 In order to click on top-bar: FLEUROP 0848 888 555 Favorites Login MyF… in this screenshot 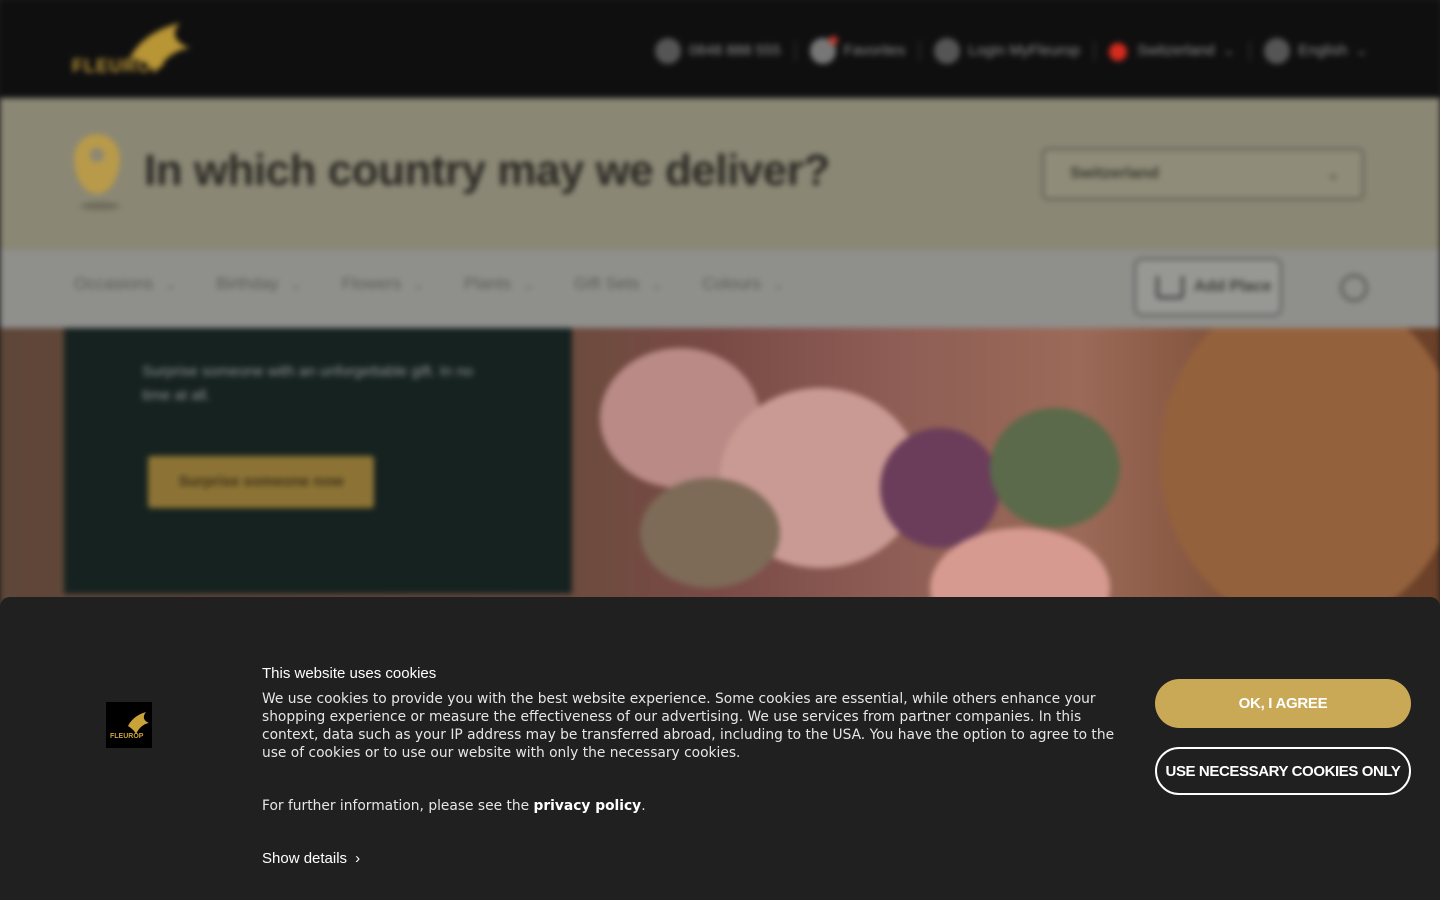, I will do `click(720, 49)`.